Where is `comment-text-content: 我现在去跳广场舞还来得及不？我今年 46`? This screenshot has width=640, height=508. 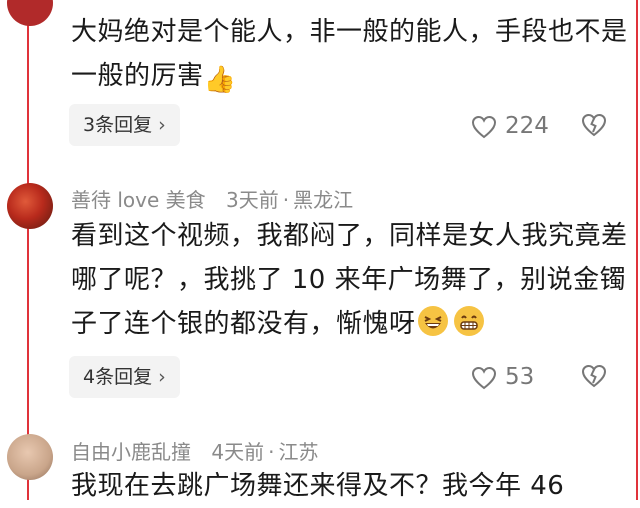
comment-text-content: 我现在去跳广场舞还来得及不？我今年 46 is located at coordinates (318, 486).